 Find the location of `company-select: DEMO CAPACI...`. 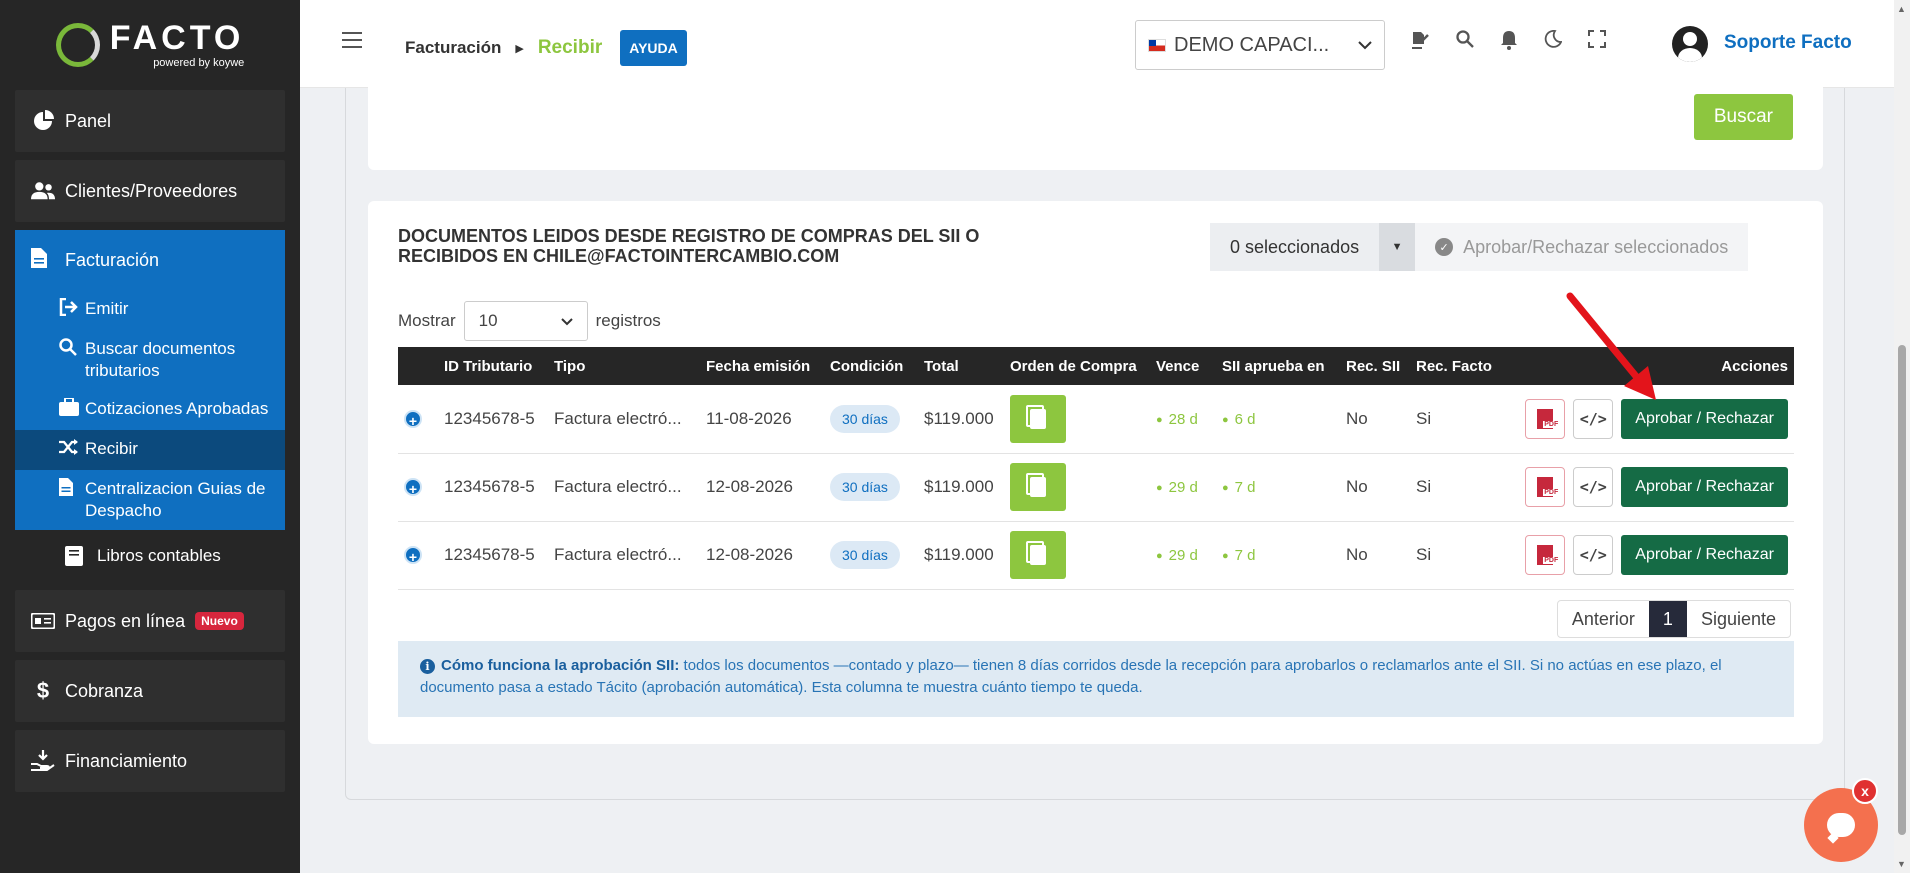

company-select: DEMO CAPACI... is located at coordinates (1260, 45).